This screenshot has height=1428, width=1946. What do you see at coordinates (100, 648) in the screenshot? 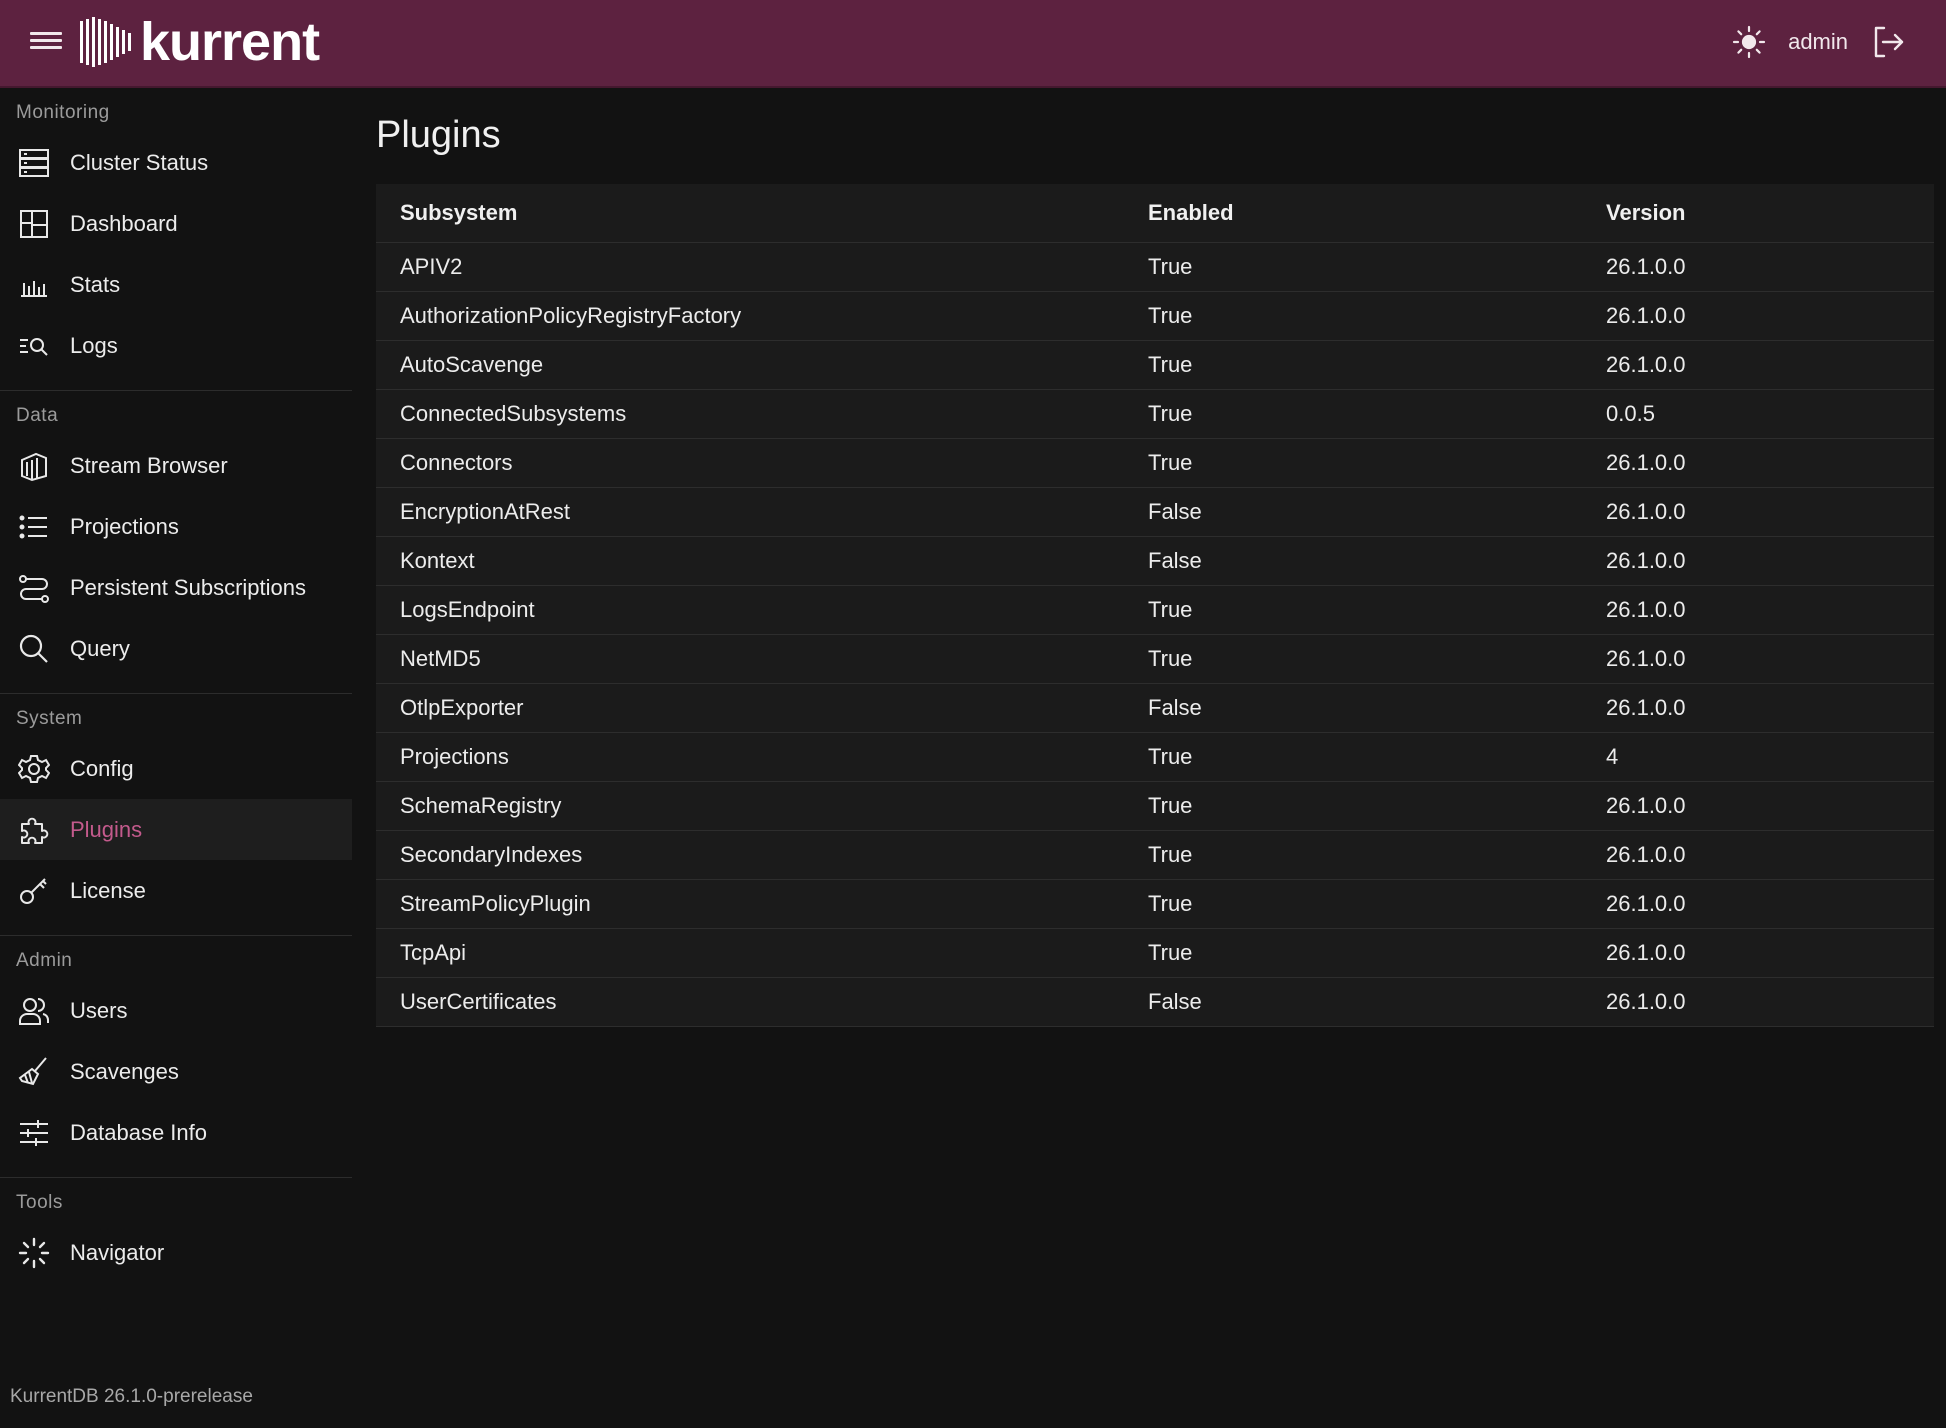
I see `sidebar-item-label: Query` at bounding box center [100, 648].